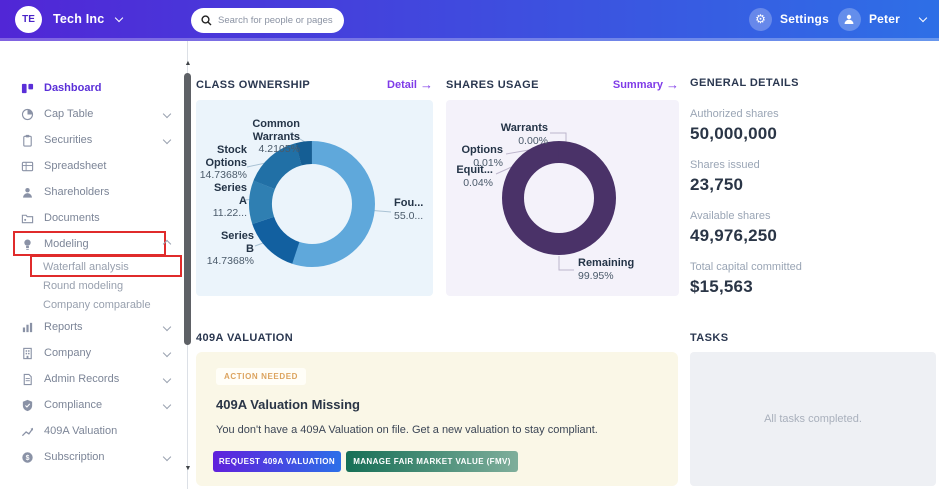  I want to click on sidebar-item-409a-valuation: 409A Valuation, so click(92, 431).